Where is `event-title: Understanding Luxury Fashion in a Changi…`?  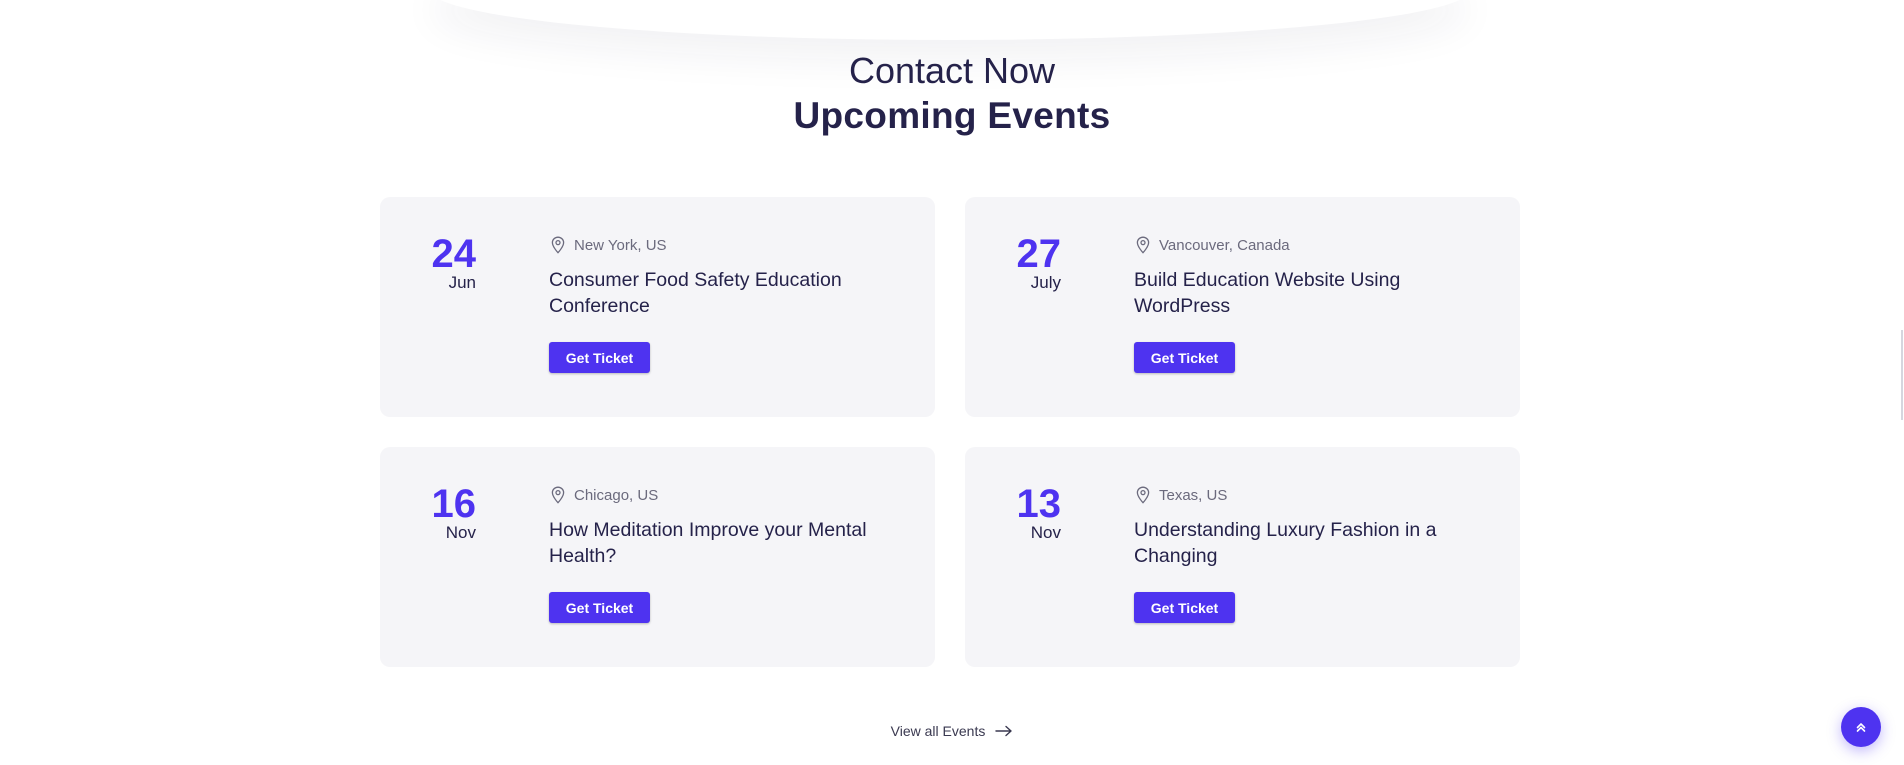
event-title: Understanding Luxury Fashion in a Changi… is located at coordinates (1314, 543).